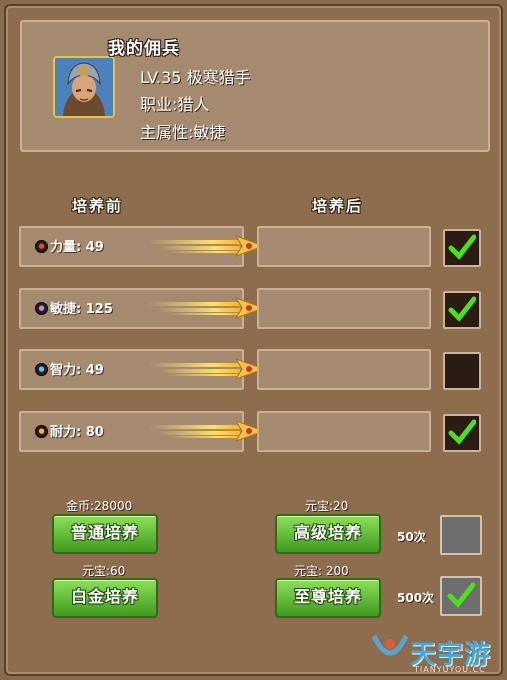 The width and height of the screenshot is (507, 680). What do you see at coordinates (338, 206) in the screenshot?
I see `after-column-header: 培养后` at bounding box center [338, 206].